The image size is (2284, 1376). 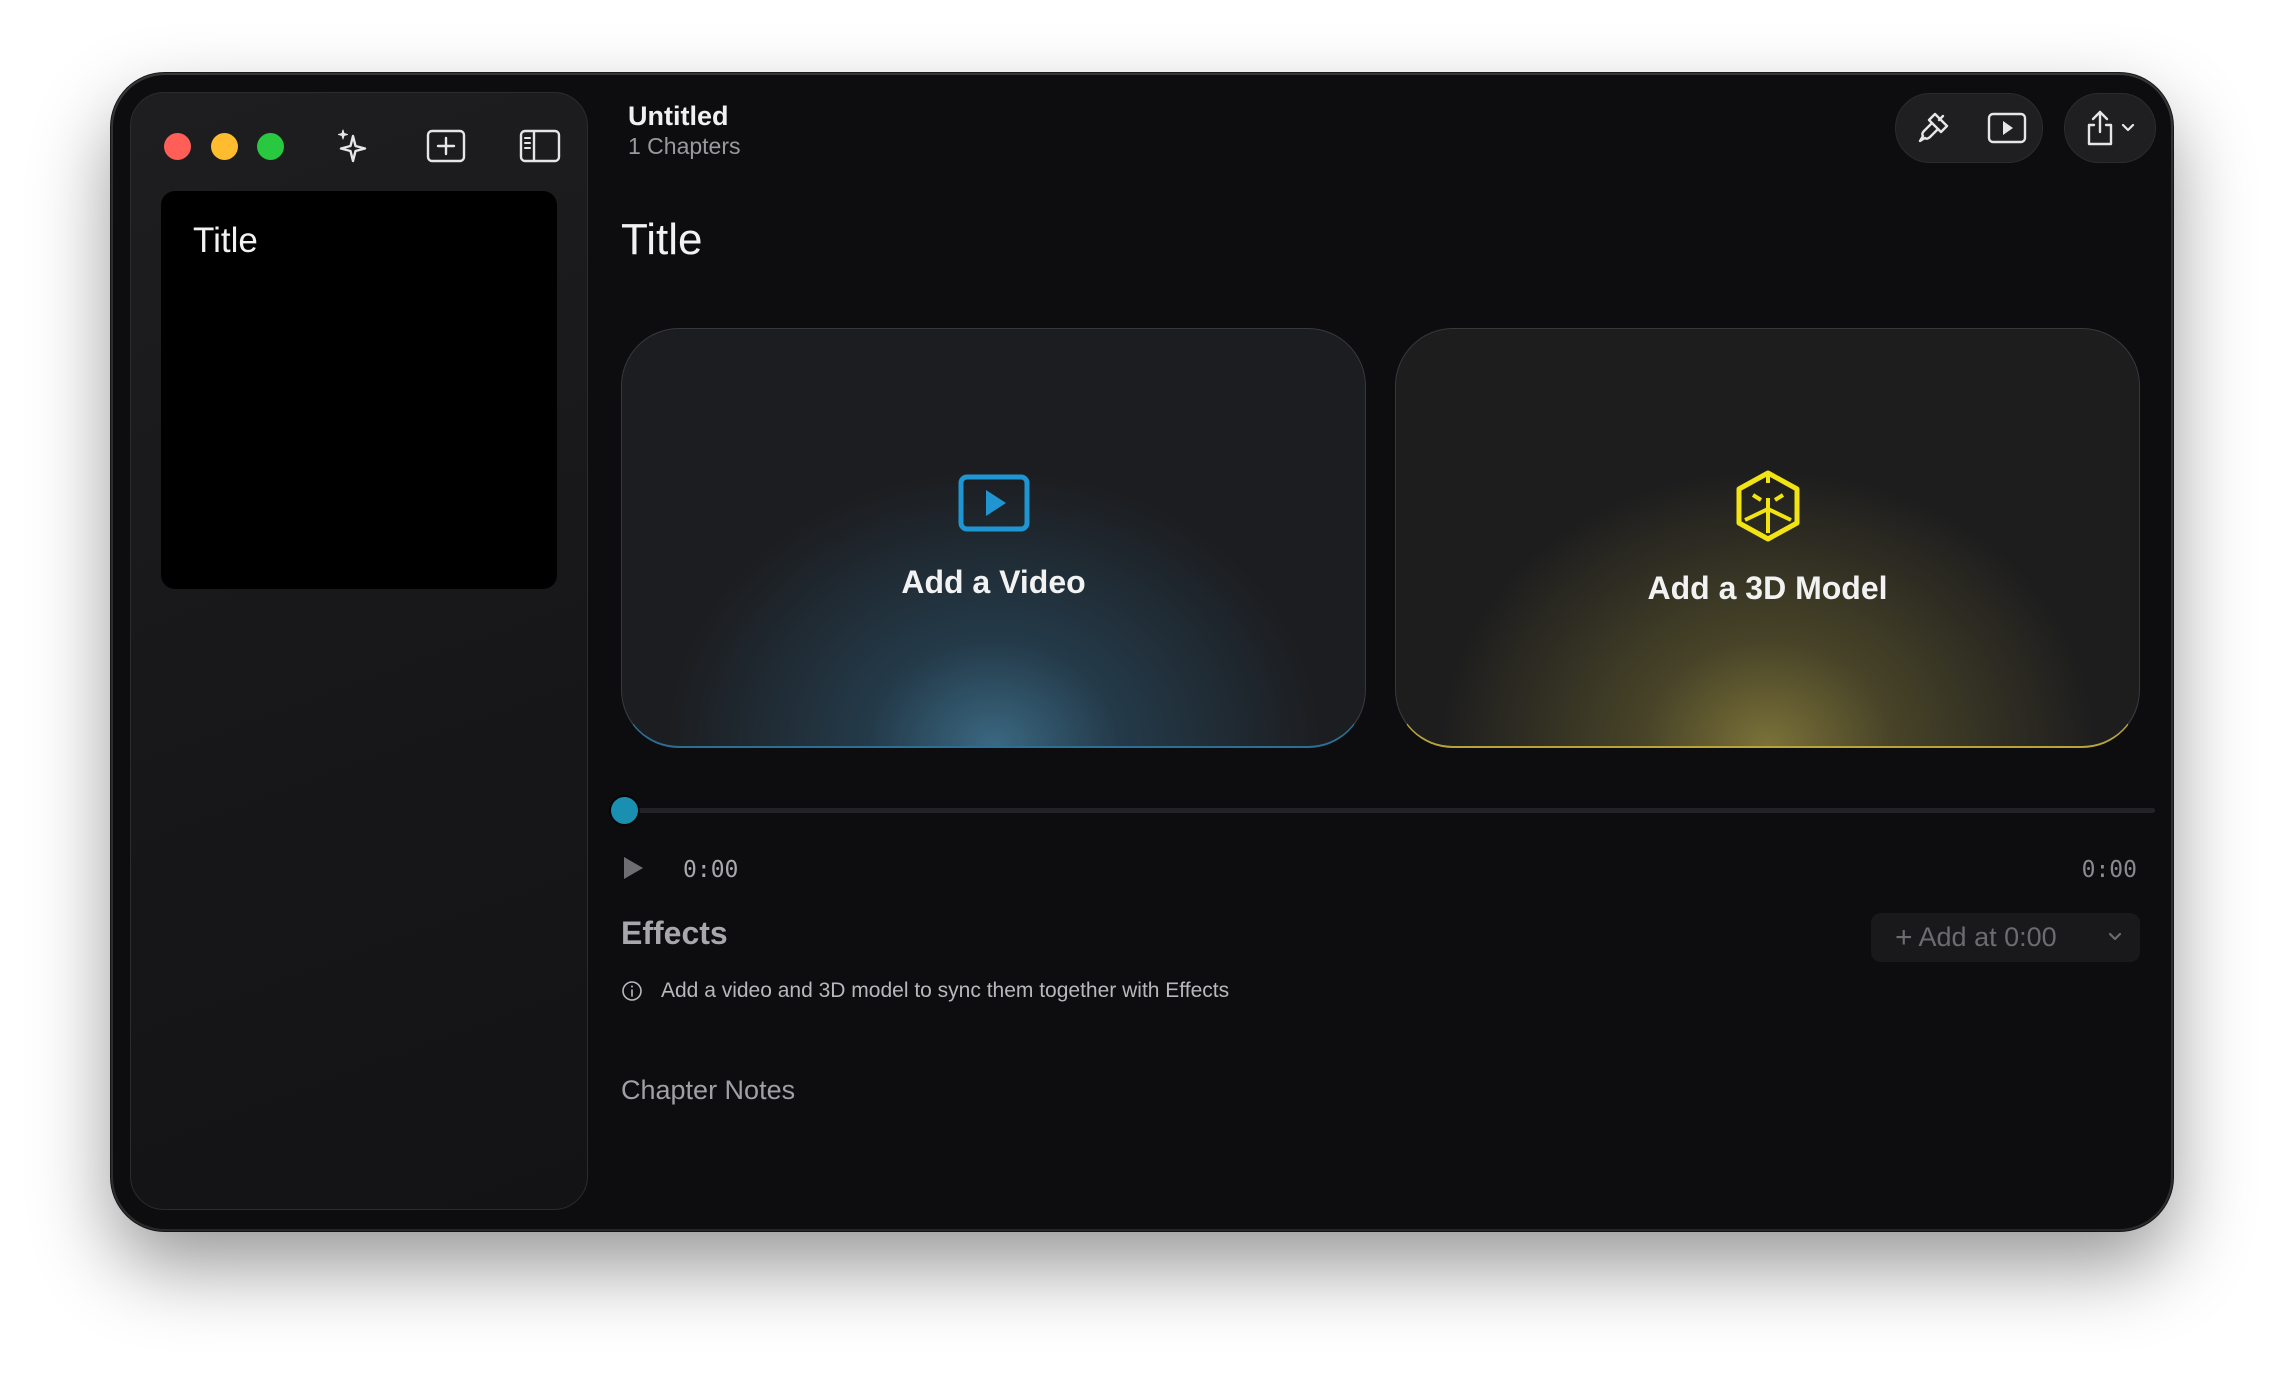 I want to click on add-3d-model-card: Add a 3D Model, so click(x=1767, y=538).